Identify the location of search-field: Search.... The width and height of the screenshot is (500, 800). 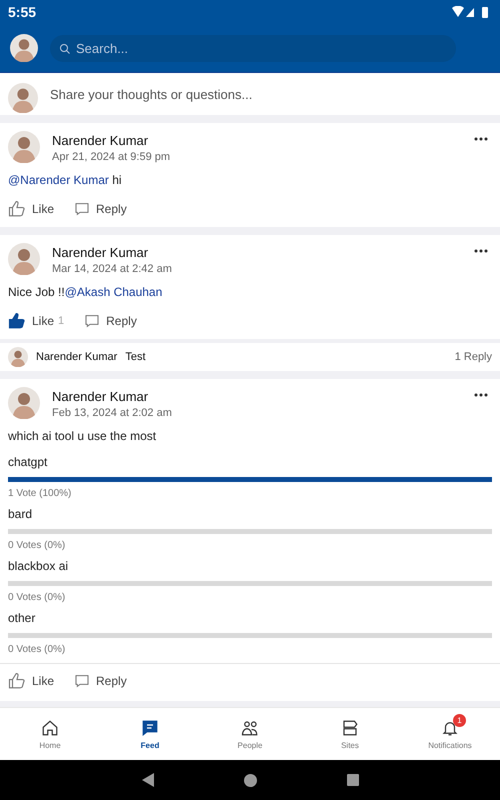
(253, 48).